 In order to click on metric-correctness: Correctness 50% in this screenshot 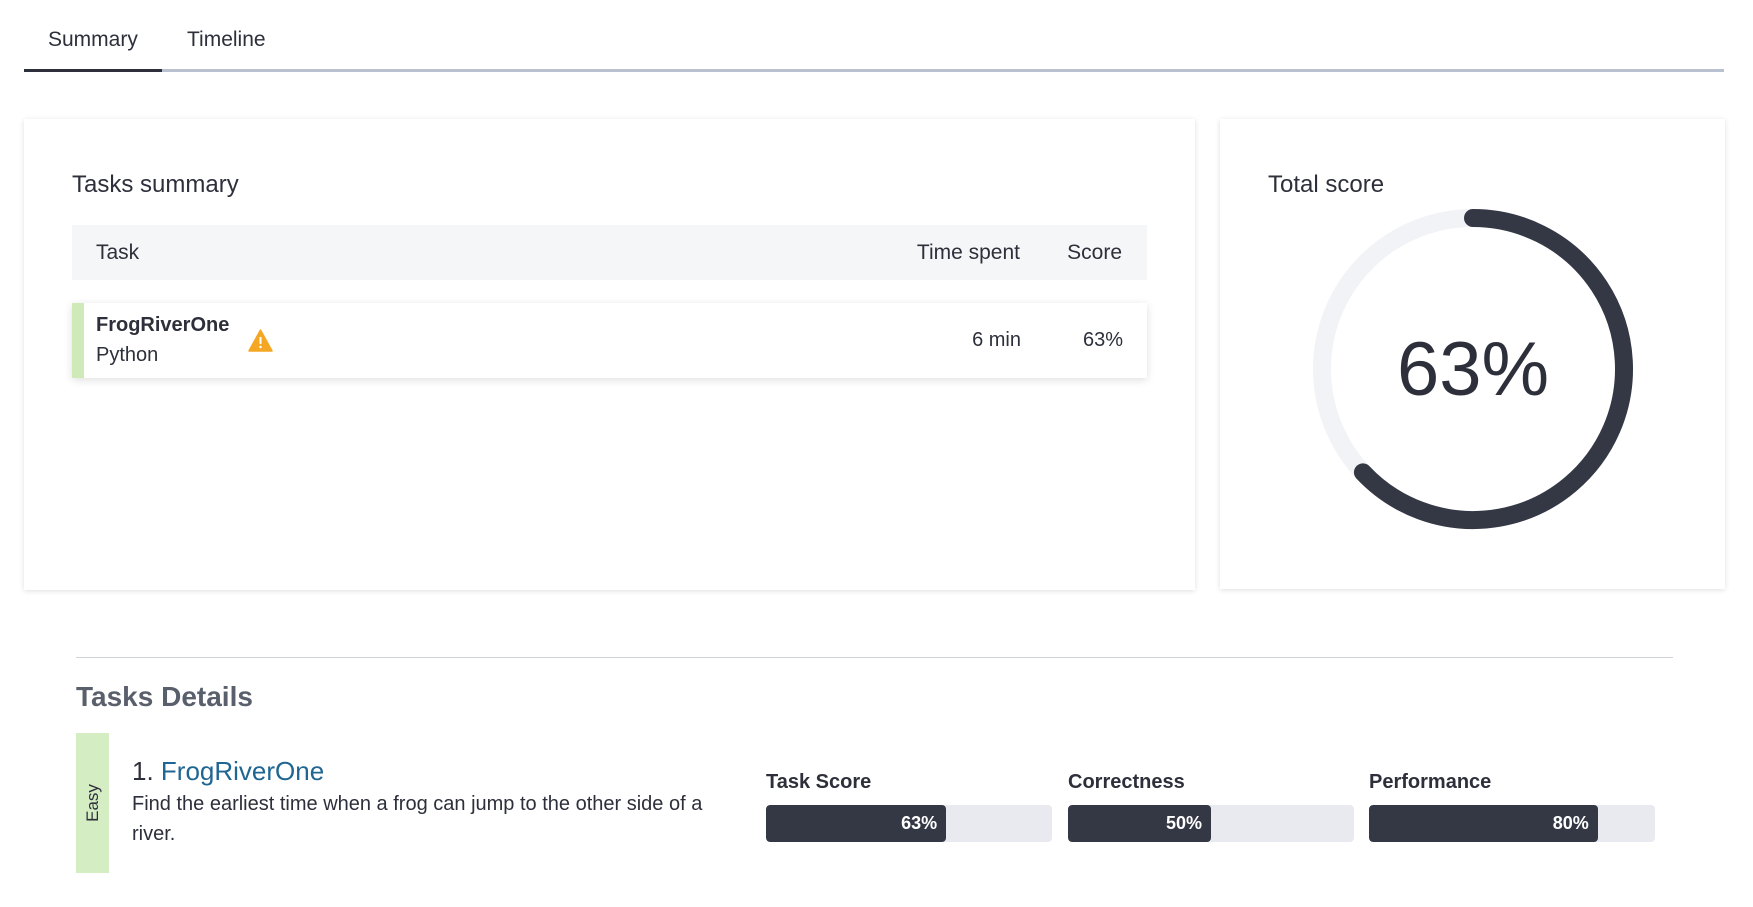, I will do `click(1211, 806)`.